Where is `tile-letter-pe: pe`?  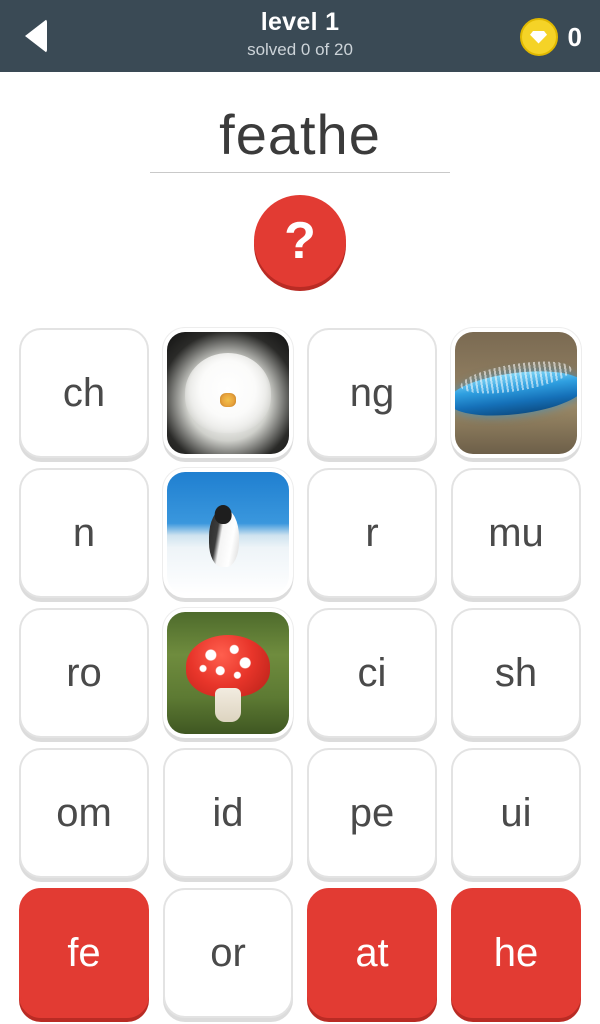
tile-letter-pe: pe is located at coordinates (372, 813).